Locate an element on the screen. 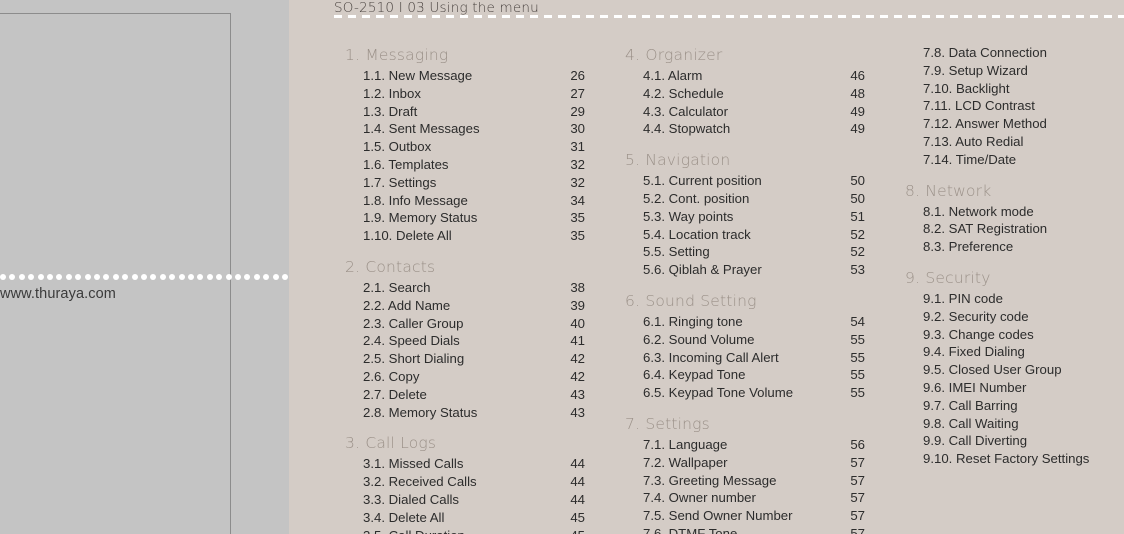  toc-entry: 7.8. Data Connection59 is located at coordinates (1014, 53).